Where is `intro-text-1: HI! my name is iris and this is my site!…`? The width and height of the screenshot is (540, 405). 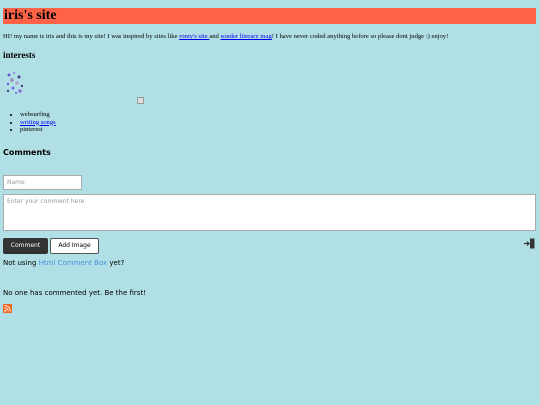 intro-text-1: HI! my name is iris and this is my site!… is located at coordinates (91, 36).